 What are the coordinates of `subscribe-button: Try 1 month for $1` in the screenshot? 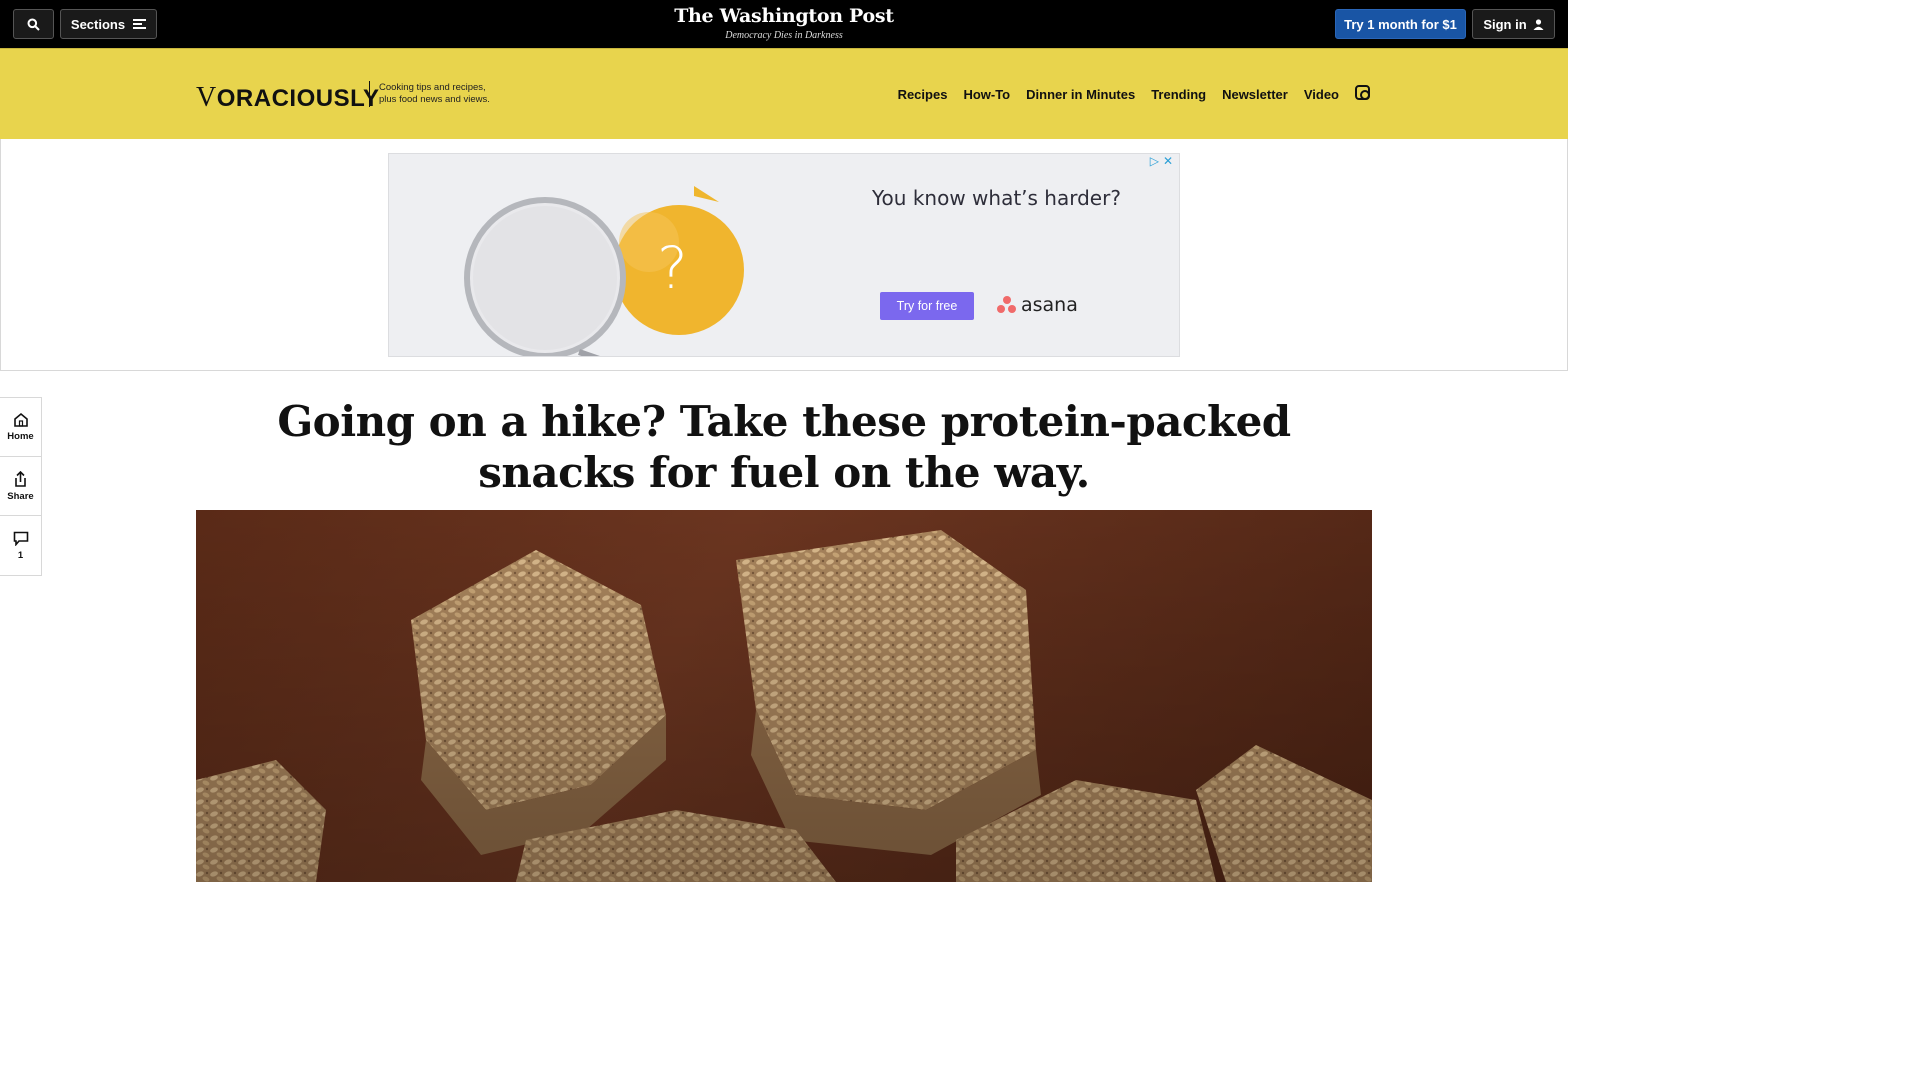 It's located at (1400, 24).